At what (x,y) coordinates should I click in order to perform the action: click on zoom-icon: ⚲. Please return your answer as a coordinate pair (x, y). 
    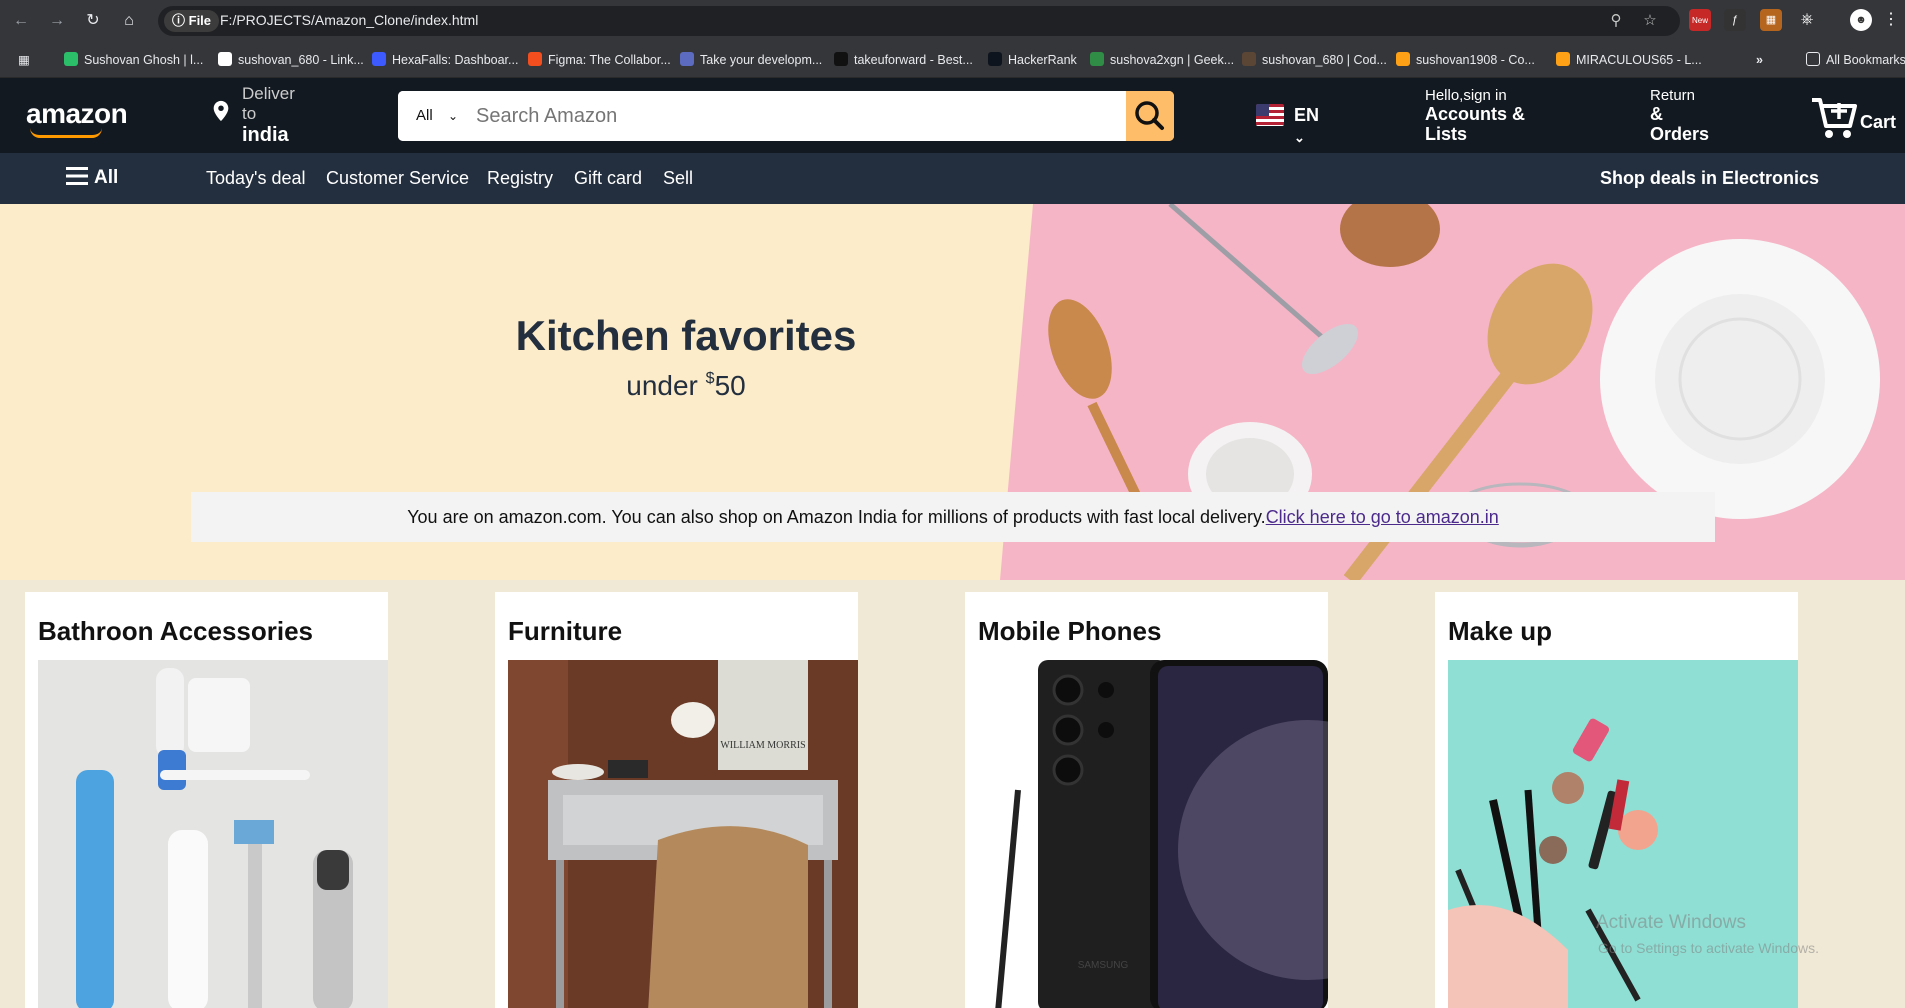
    Looking at the image, I should click on (1616, 21).